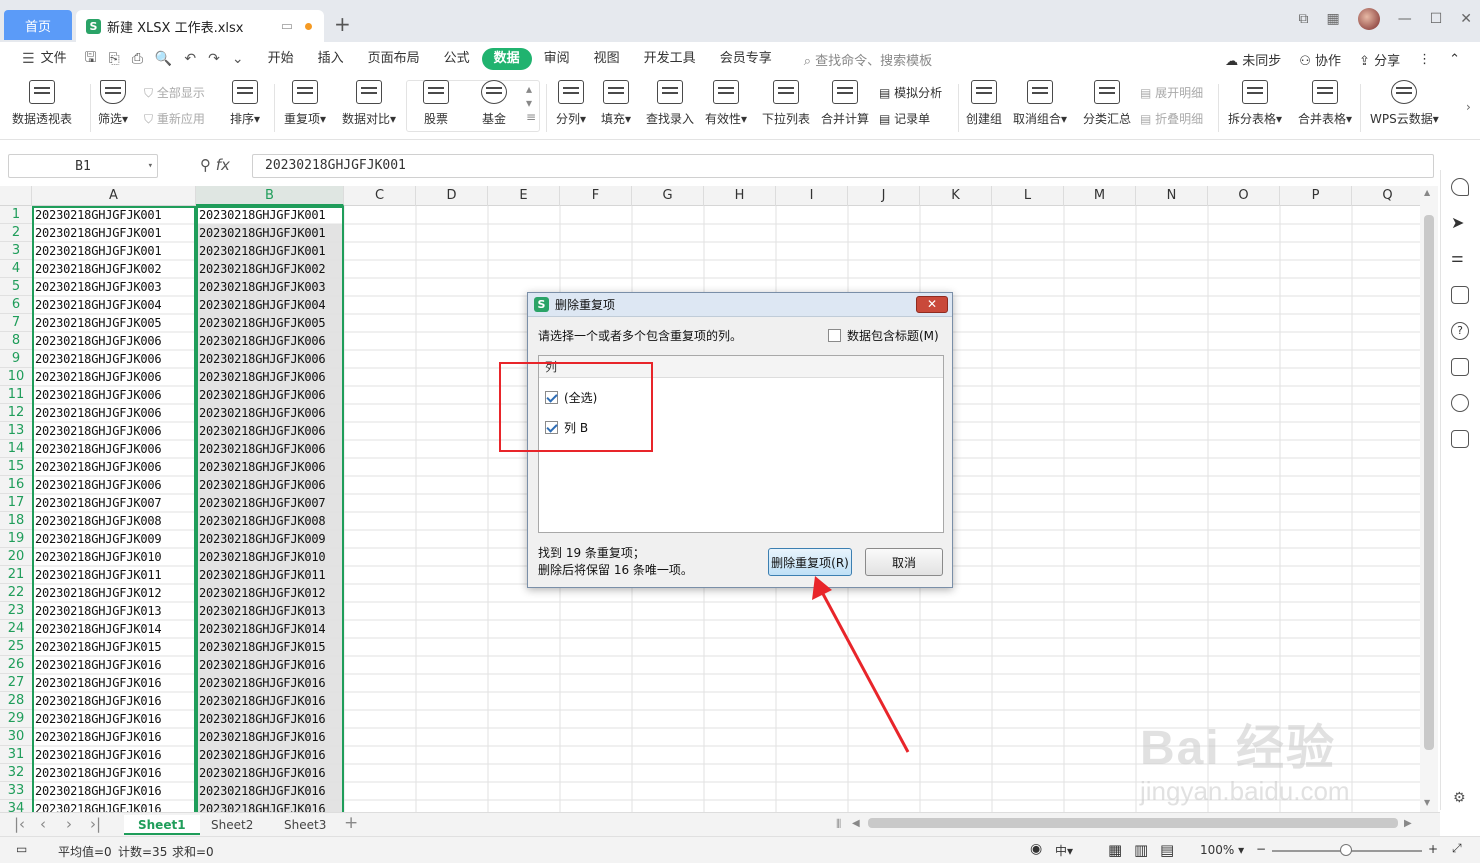 Image resolution: width=1480 pixels, height=863 pixels. I want to click on apps-grid-icon: ▦, so click(1332, 19).